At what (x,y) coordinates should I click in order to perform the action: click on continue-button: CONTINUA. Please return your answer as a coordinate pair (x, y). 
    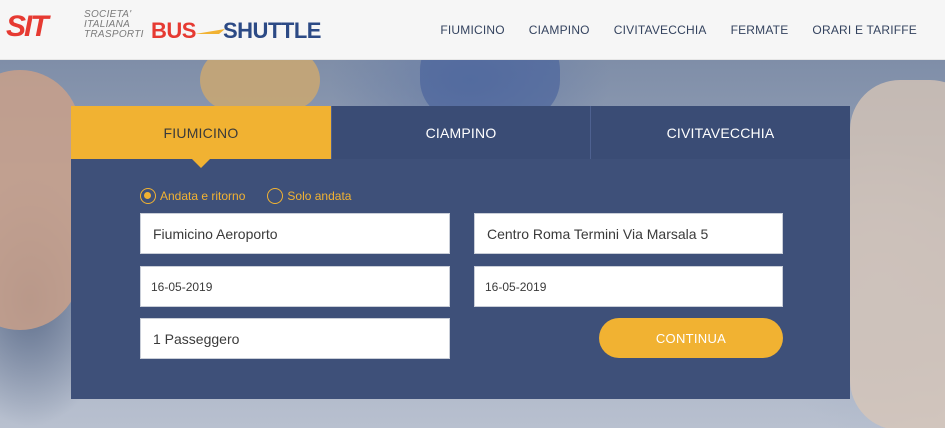
    Looking at the image, I should click on (691, 338).